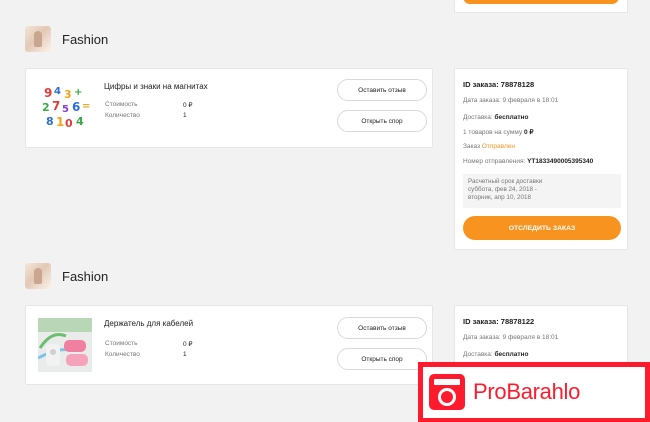 This screenshot has height=422, width=650. I want to click on svg-text: 7, so click(56, 106).